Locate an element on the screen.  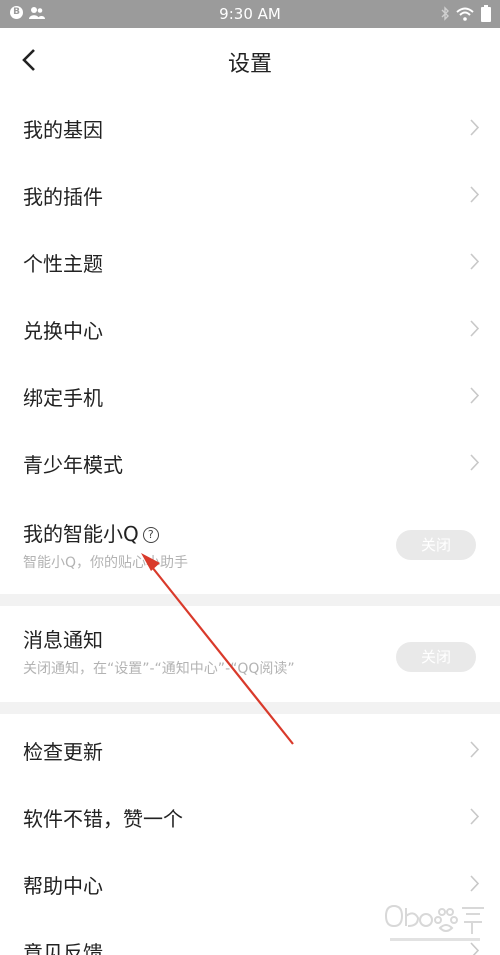
bluetooth-icon is located at coordinates (445, 13).